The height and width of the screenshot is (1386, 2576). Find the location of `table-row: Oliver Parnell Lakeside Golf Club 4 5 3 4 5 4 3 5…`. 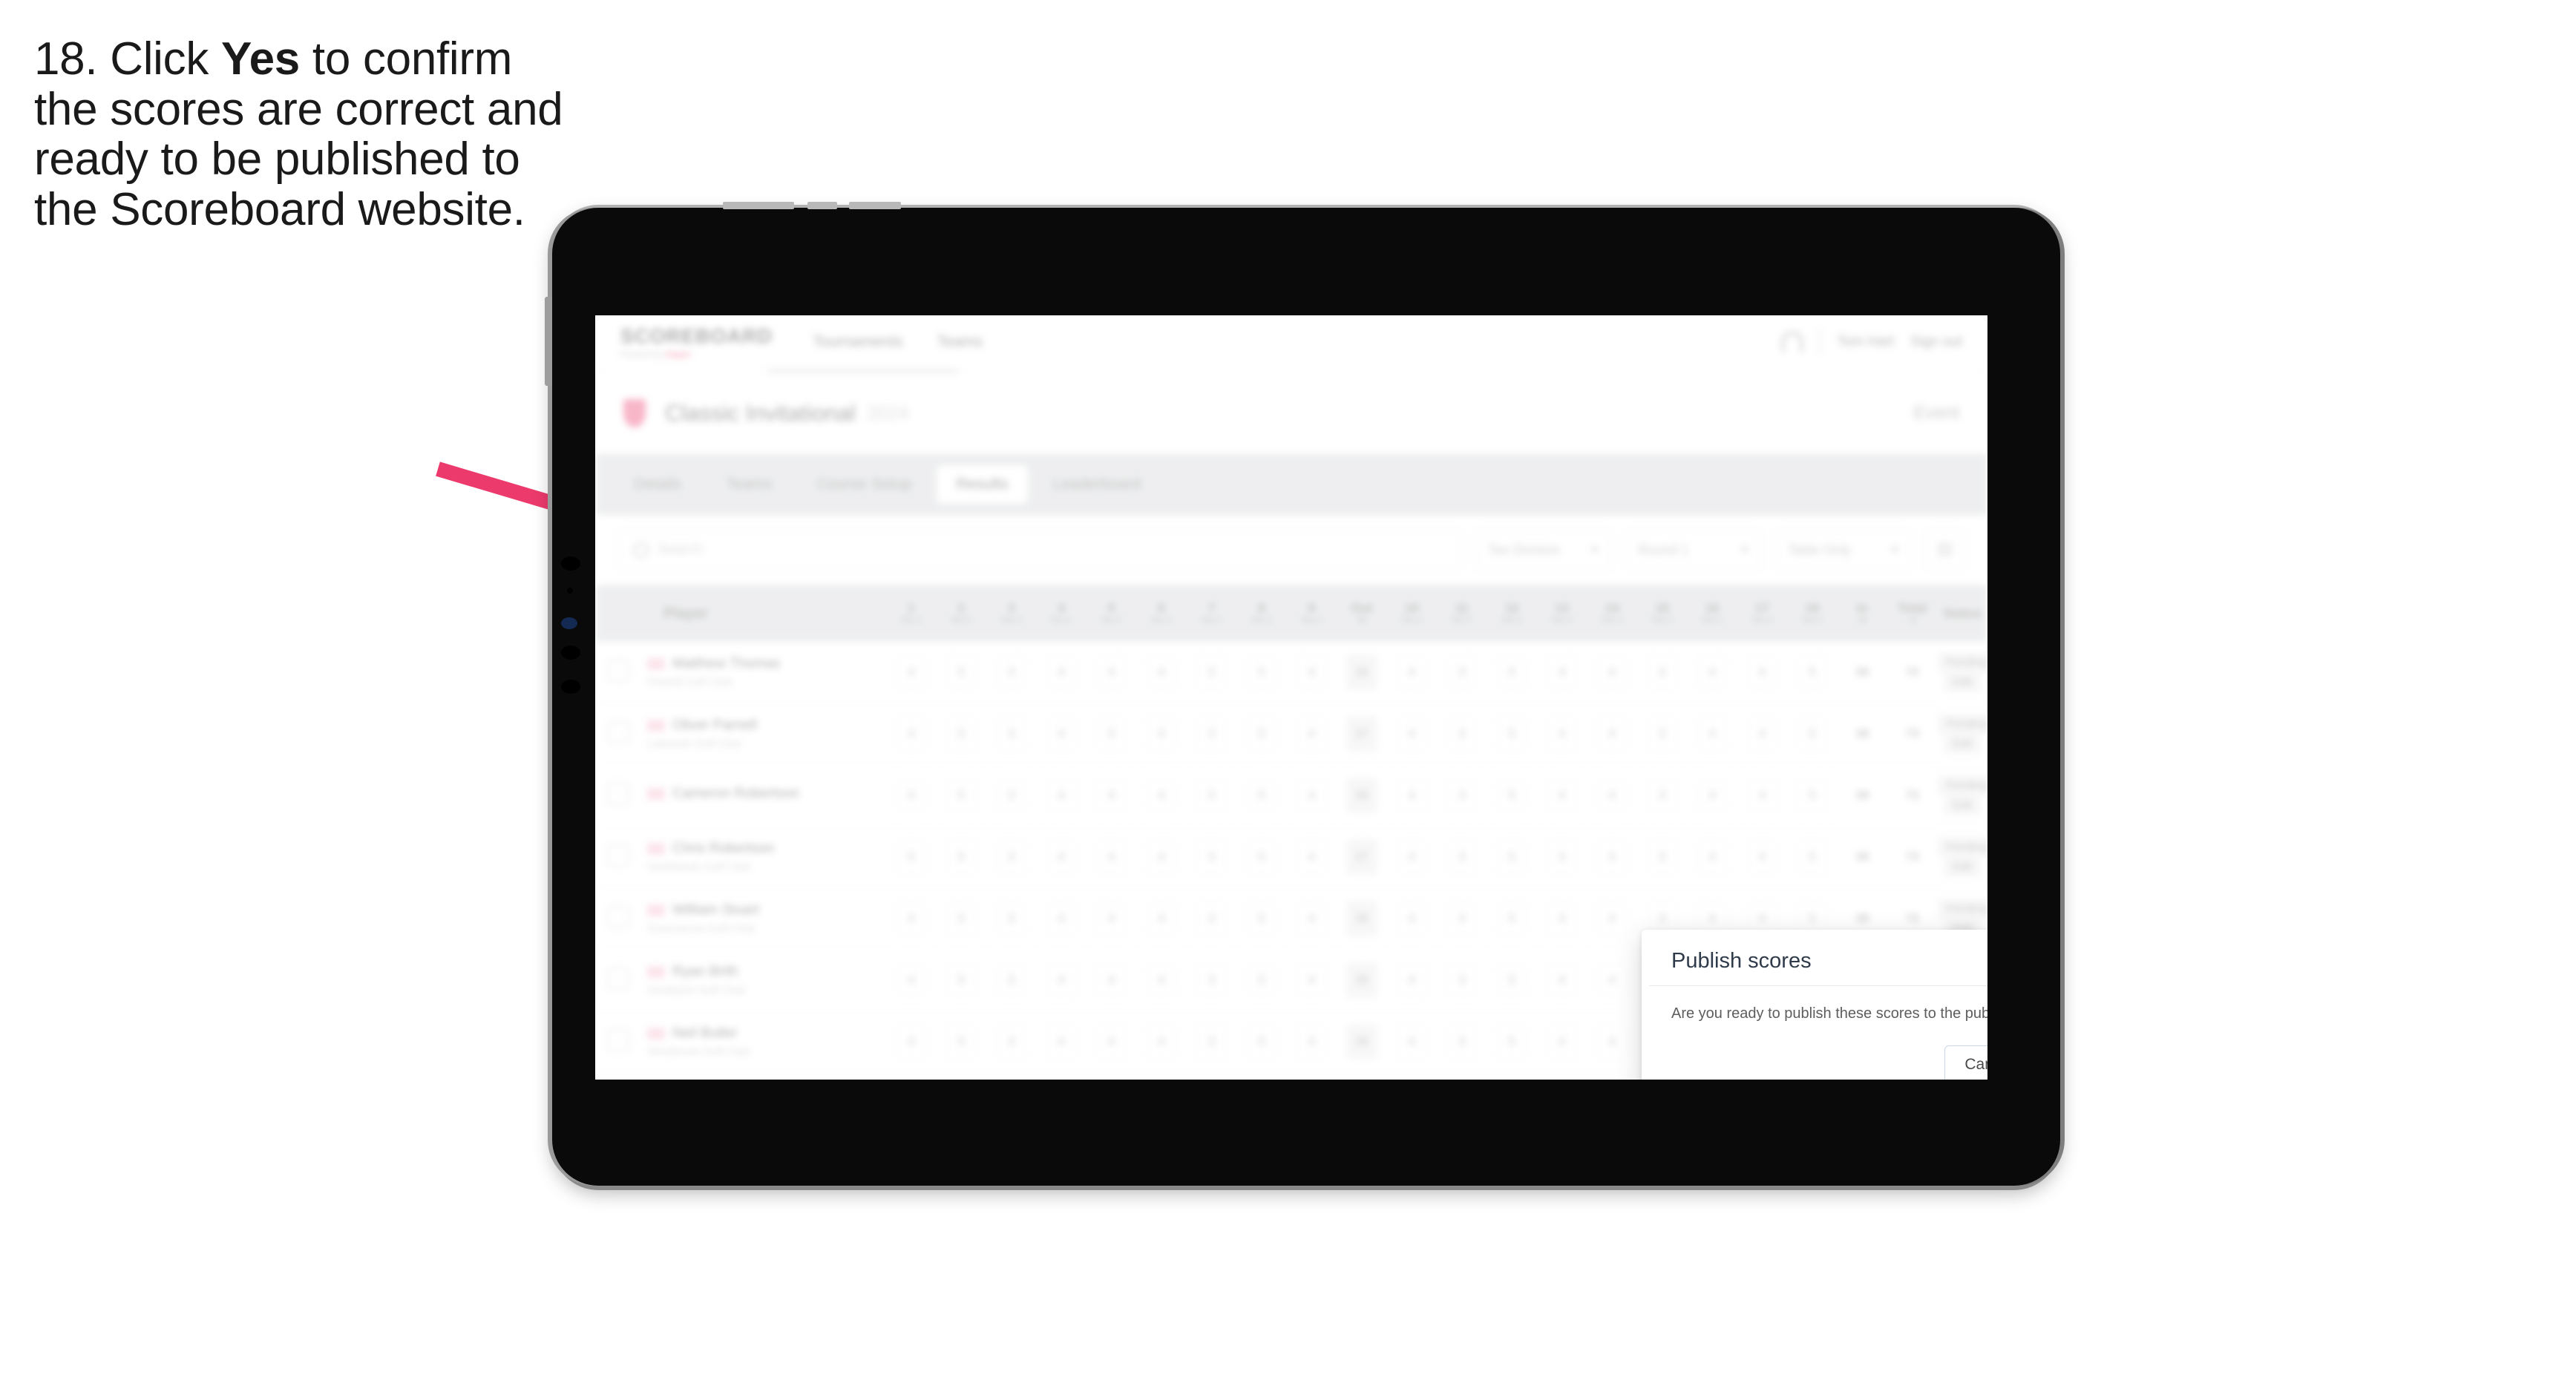

table-row: Oliver Parnell Lakeside Golf Club 4 5 3 4 5 4 3 5… is located at coordinates (1291, 734).